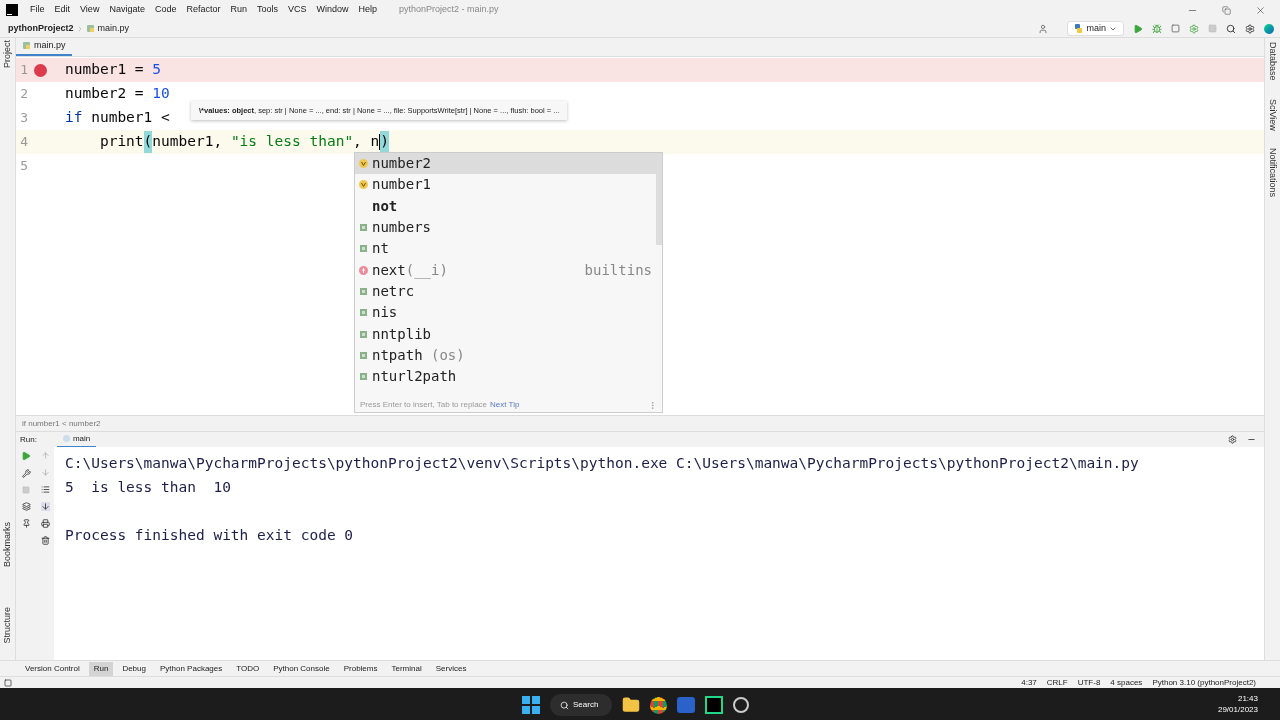 This screenshot has height=720, width=1280. I want to click on line-number: 5, so click(23, 166).